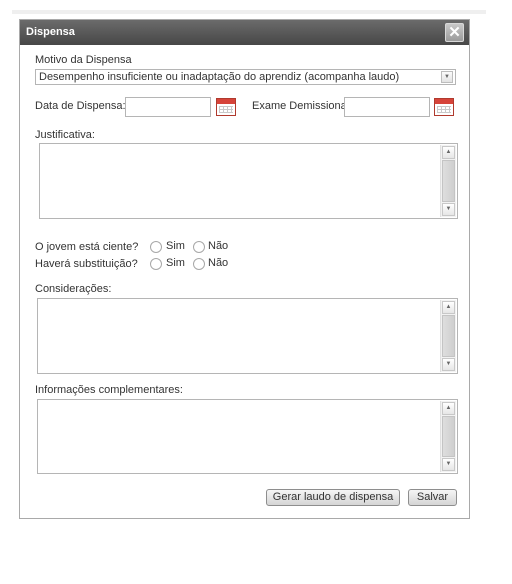  What do you see at coordinates (302, 106) in the screenshot?
I see `exame-label: Exame Demissional:` at bounding box center [302, 106].